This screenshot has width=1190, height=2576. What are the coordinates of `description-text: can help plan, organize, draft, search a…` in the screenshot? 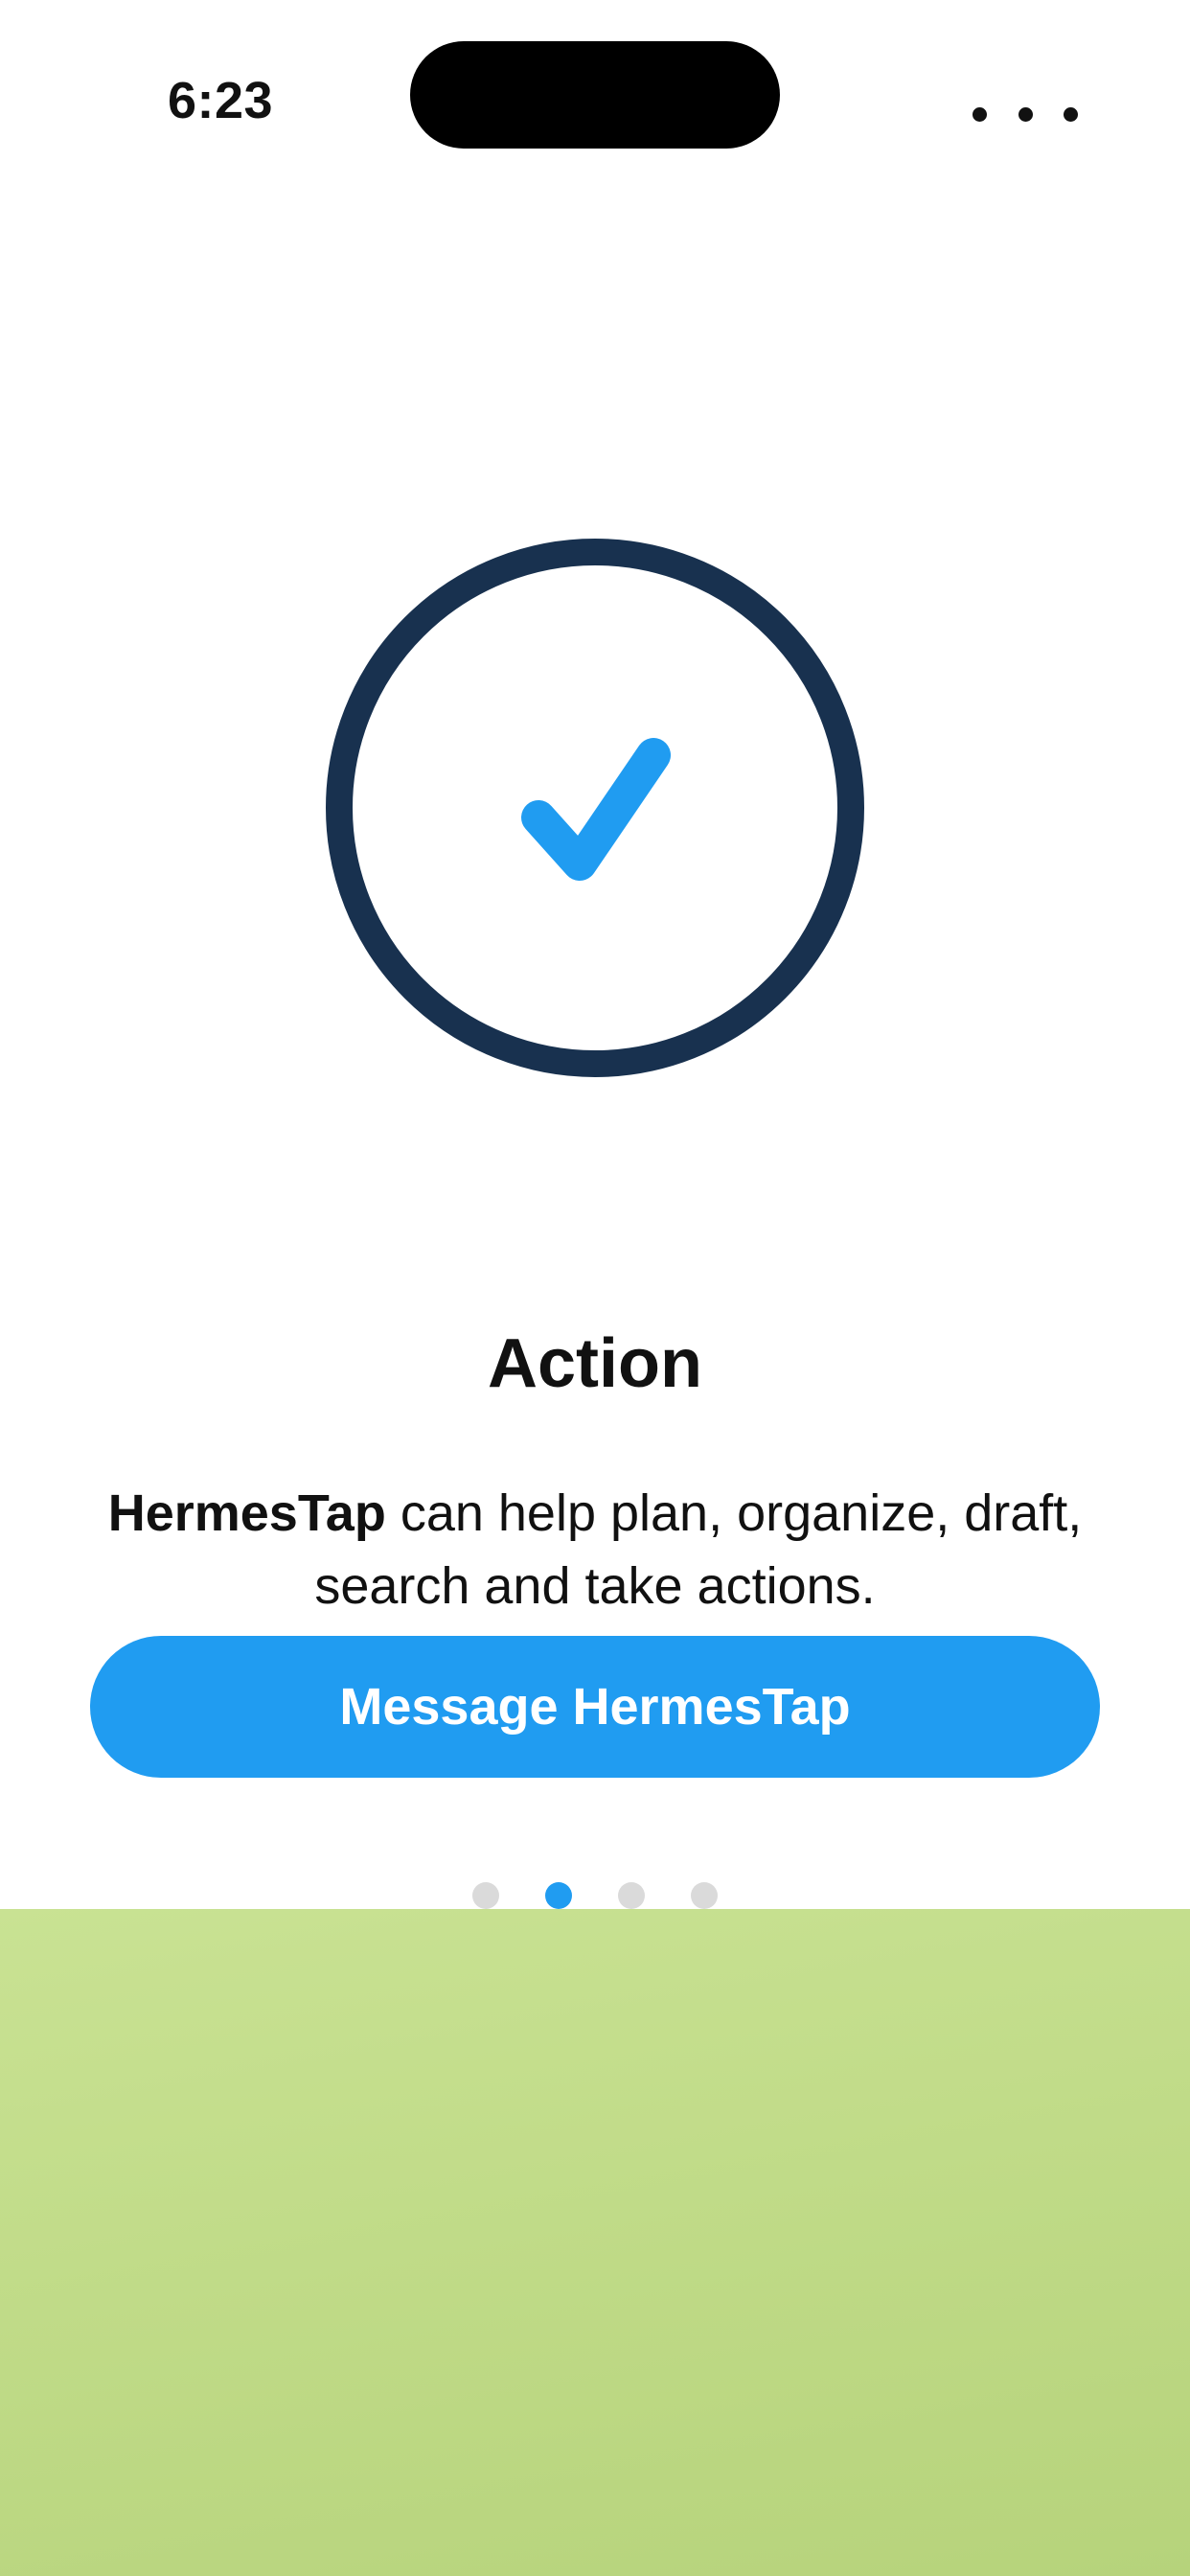 It's located at (699, 1549).